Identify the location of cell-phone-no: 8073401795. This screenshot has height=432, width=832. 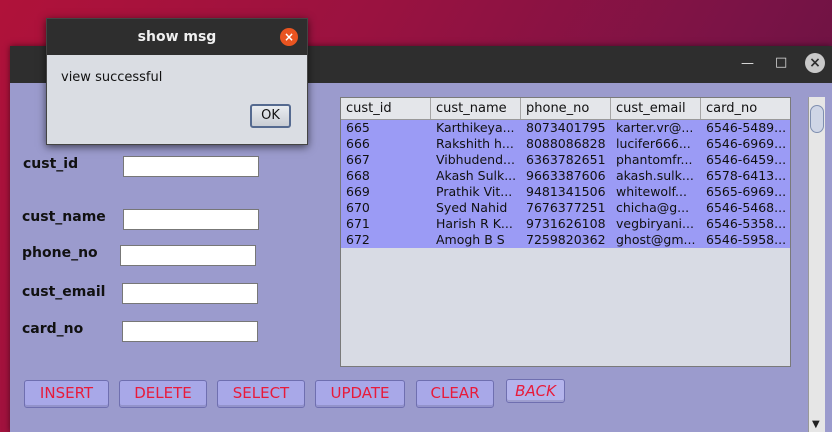
(566, 128).